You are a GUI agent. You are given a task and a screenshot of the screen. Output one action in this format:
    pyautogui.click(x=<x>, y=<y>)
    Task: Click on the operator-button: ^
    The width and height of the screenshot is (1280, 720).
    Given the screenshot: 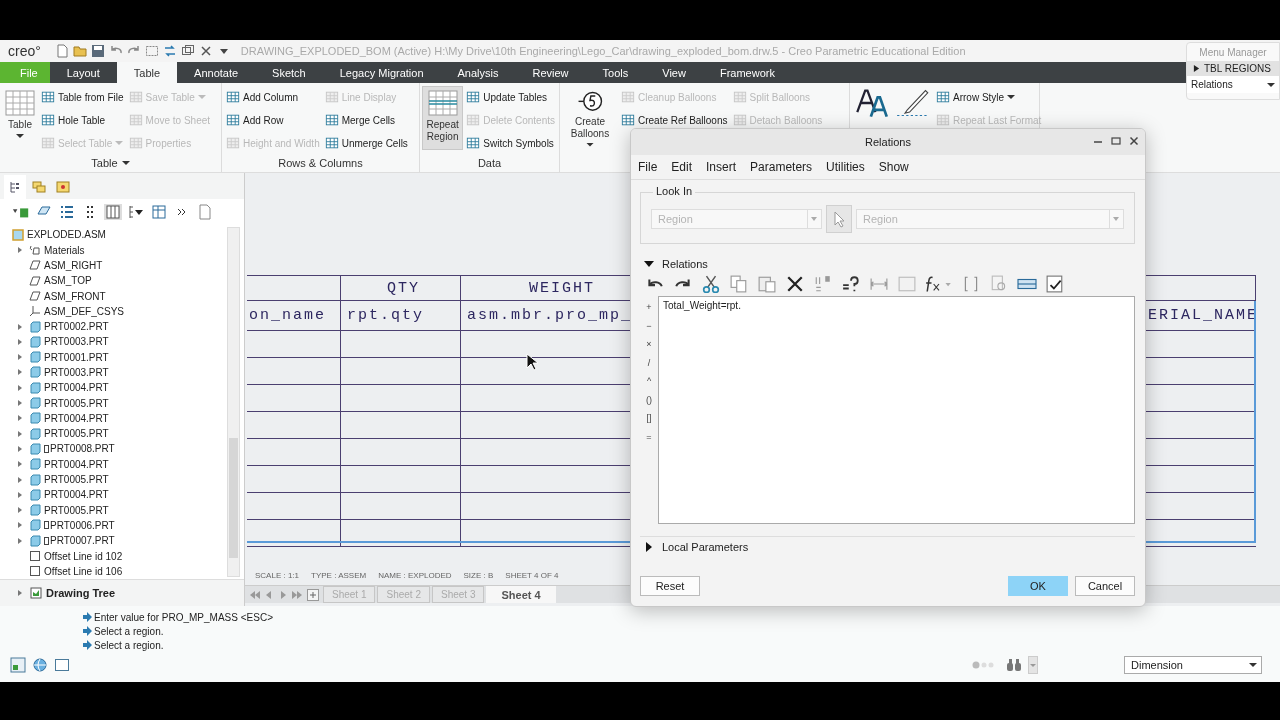 What is the action you would take?
    pyautogui.click(x=649, y=381)
    